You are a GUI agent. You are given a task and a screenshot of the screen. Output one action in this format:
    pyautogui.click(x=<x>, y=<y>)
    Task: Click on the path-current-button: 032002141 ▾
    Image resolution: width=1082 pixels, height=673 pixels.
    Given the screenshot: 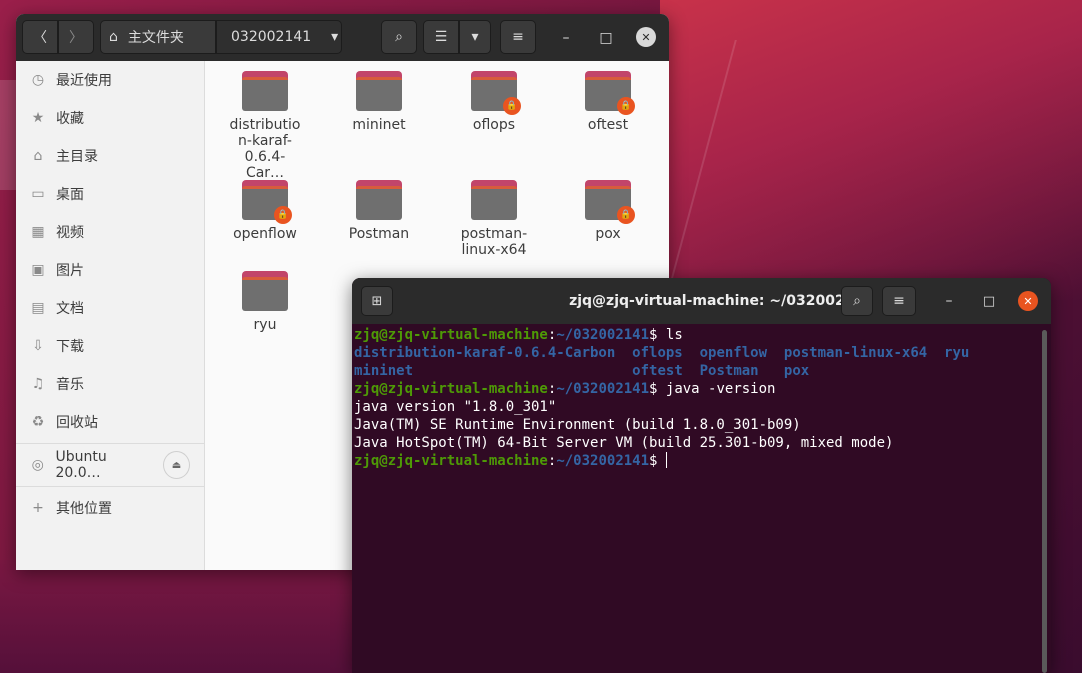 What is the action you would take?
    pyautogui.click(x=279, y=37)
    